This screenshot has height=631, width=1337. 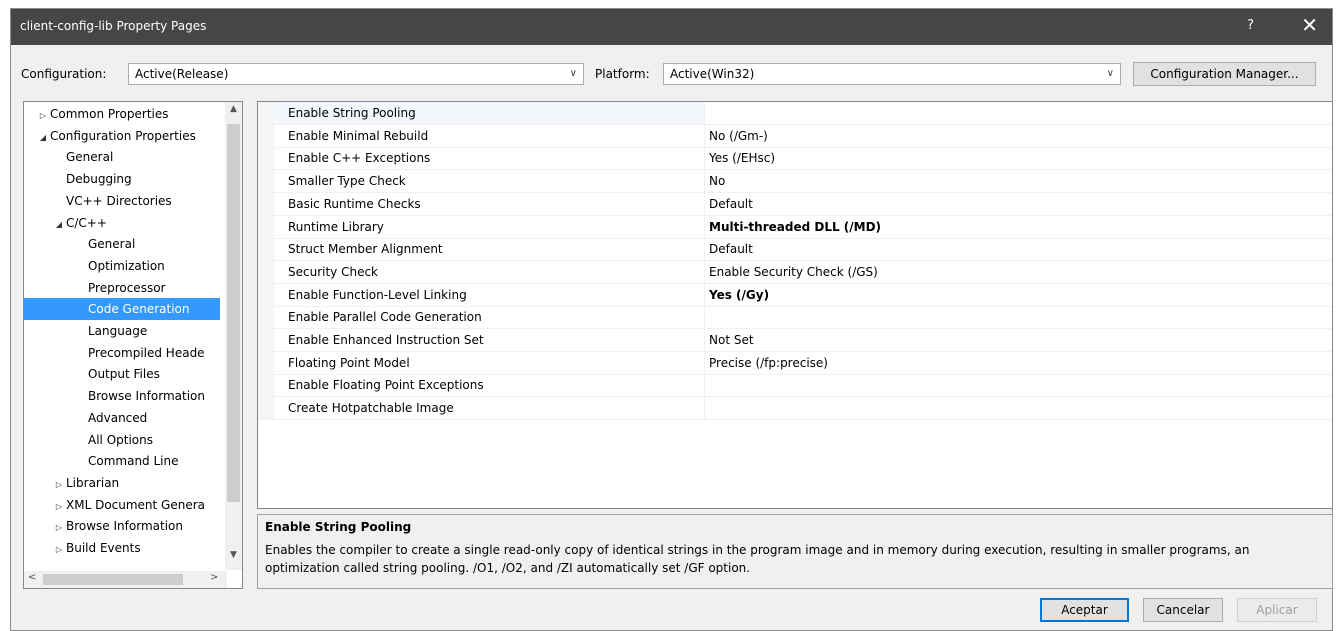 I want to click on tree-item: Optimization, so click(x=122, y=266).